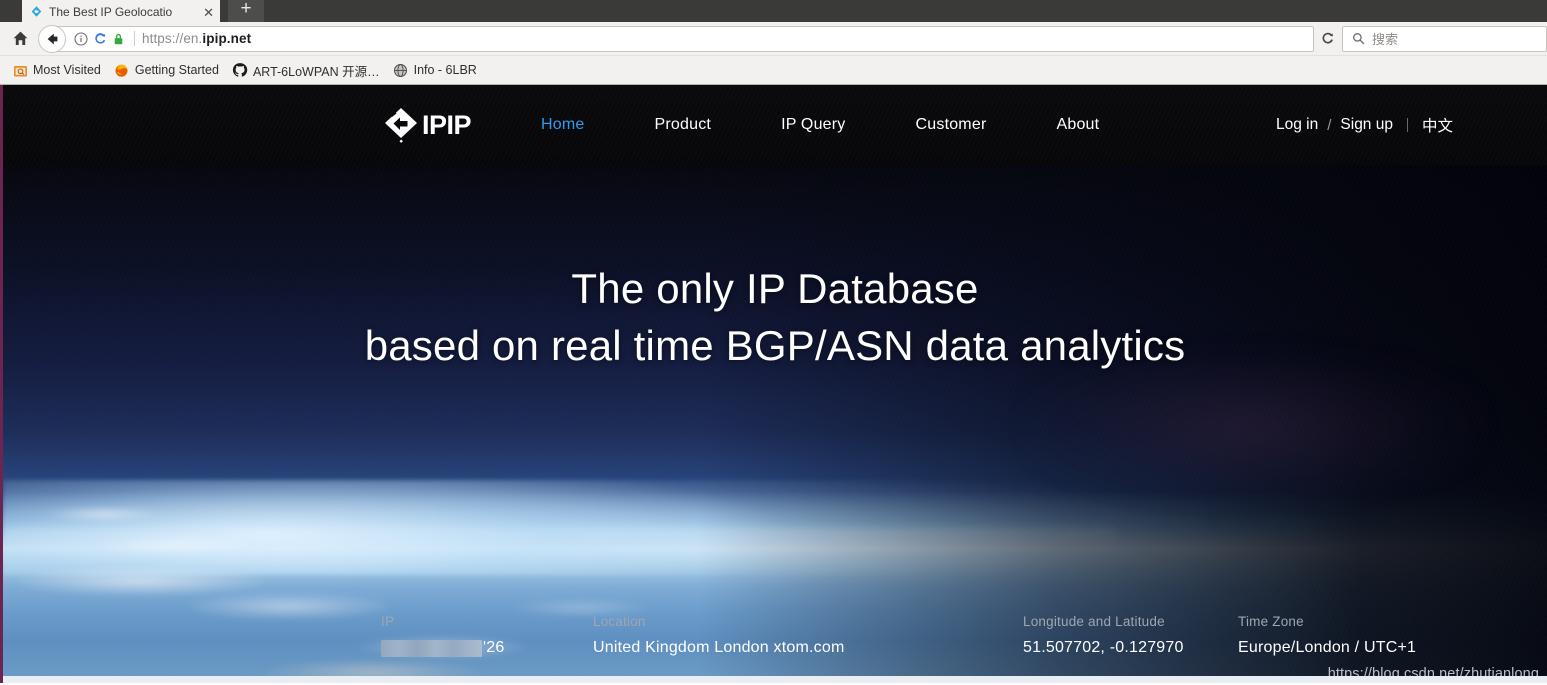 Image resolution: width=1547 pixels, height=685 pixels. What do you see at coordinates (388, 621) in the screenshot?
I see `info-label-ip: IP` at bounding box center [388, 621].